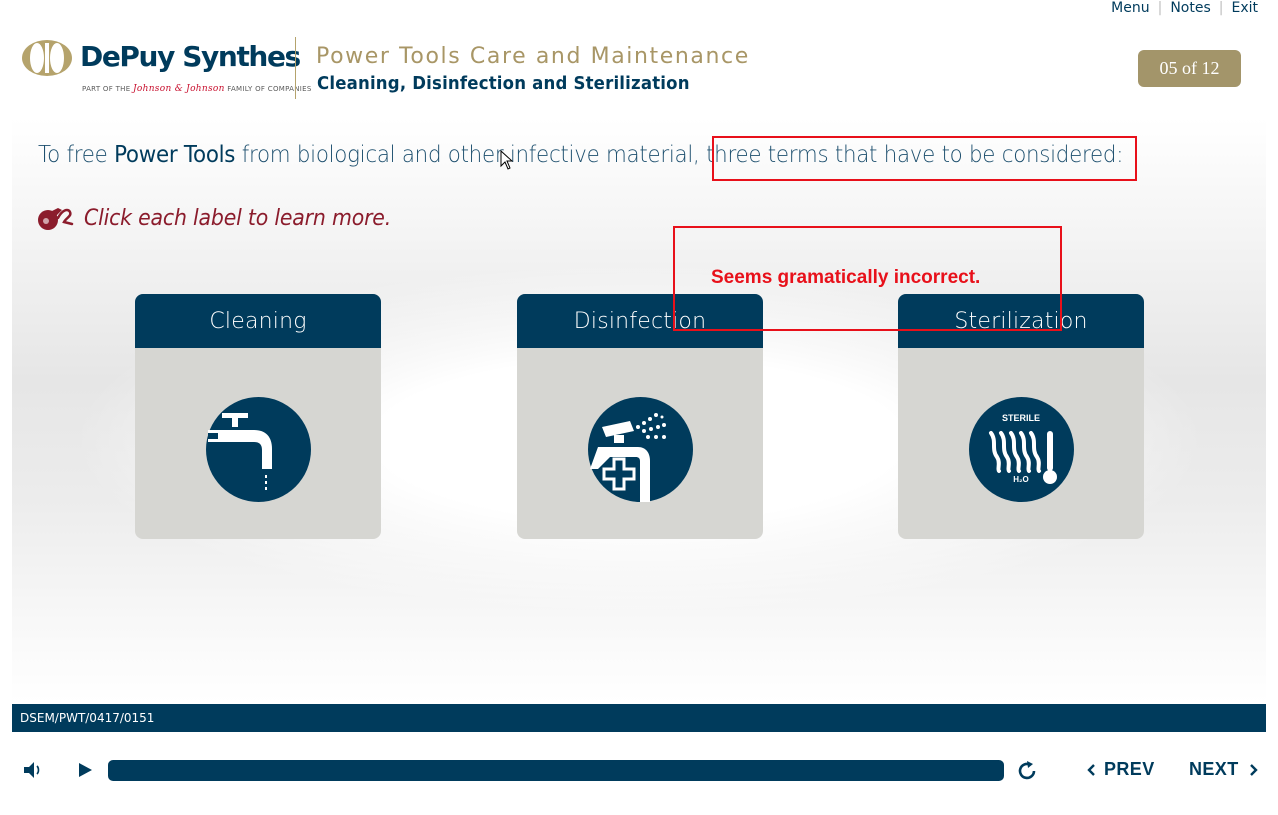 The width and height of the screenshot is (1278, 815). What do you see at coordinates (1214, 769) in the screenshot?
I see `next-label: NEXT` at bounding box center [1214, 769].